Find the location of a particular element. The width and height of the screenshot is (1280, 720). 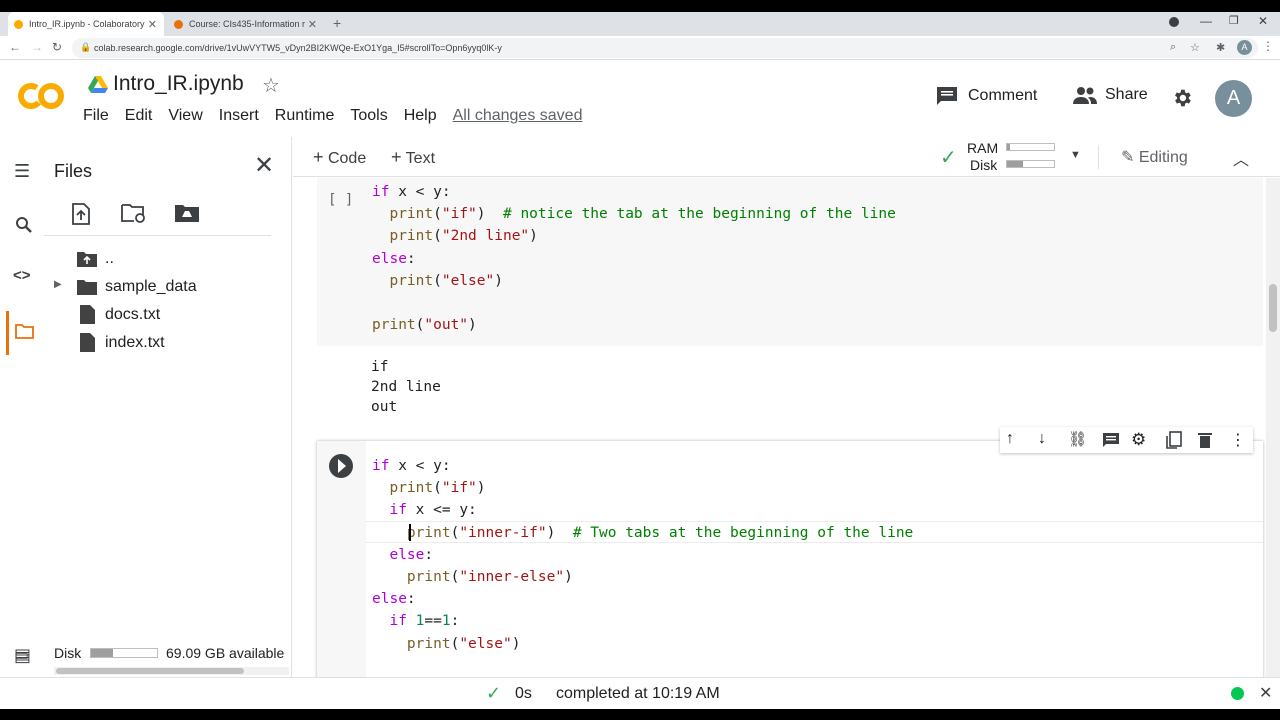

comment-label: Comment is located at coordinates (1003, 95).